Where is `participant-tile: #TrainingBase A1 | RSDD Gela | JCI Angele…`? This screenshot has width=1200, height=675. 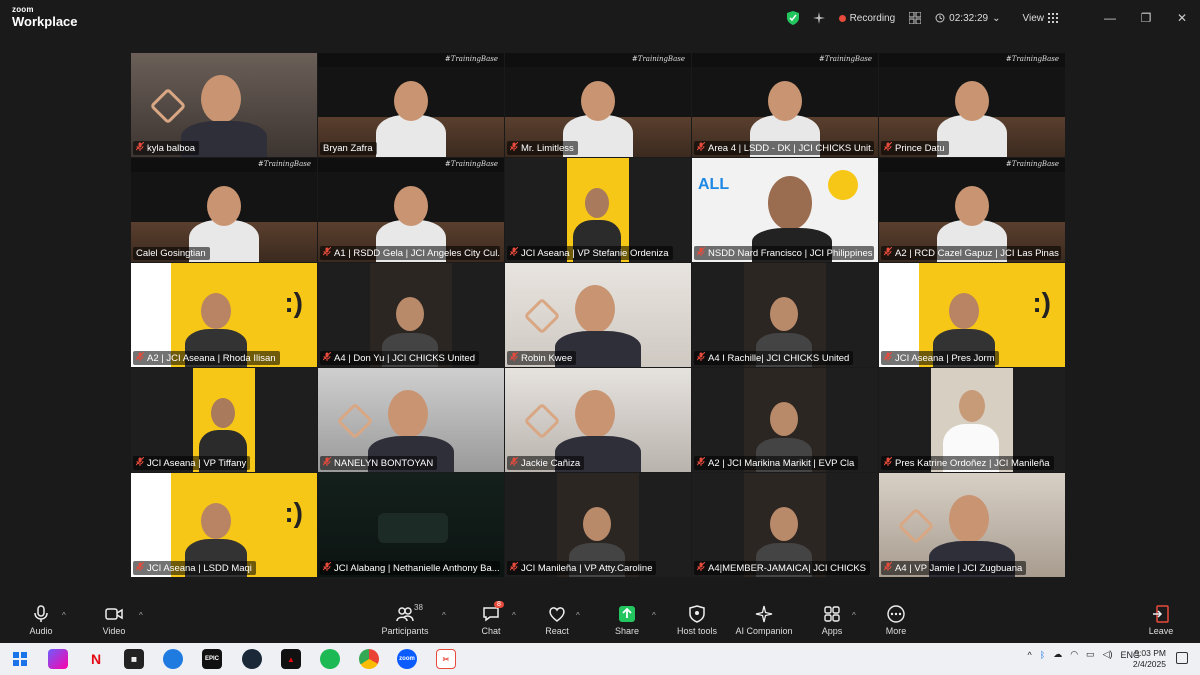
participant-tile: #TrainingBase A1 | RSDD Gela | JCI Angele… is located at coordinates (411, 210).